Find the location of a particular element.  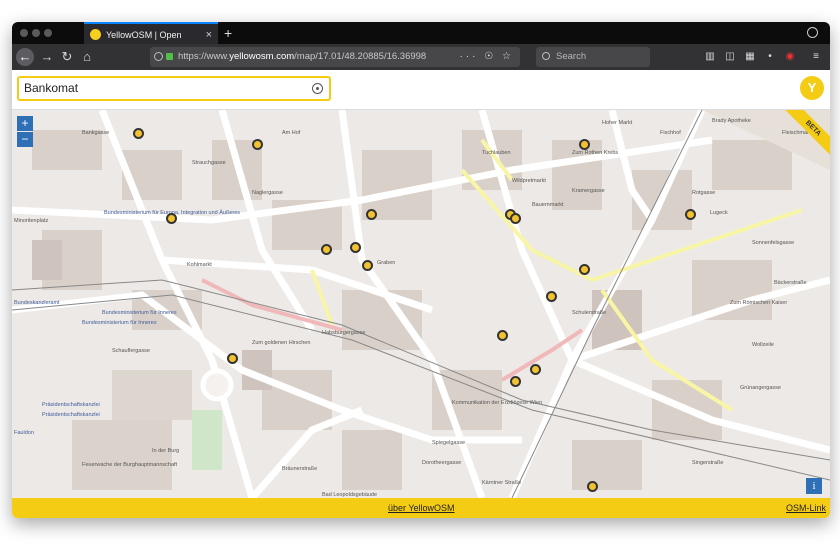

map-label: Habsburgergasse is located at coordinates (344, 333).